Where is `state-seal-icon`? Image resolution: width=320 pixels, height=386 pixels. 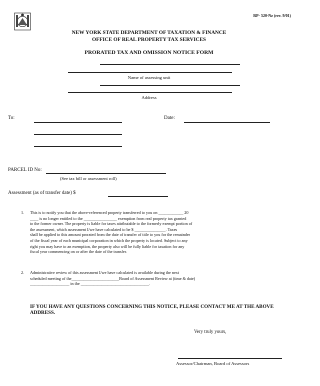
state-seal-icon is located at coordinates (22, 21).